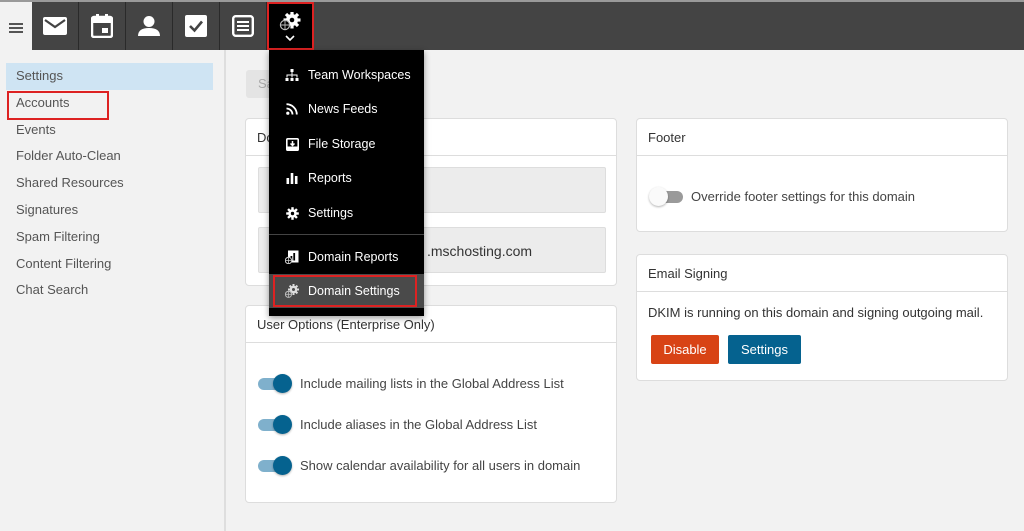 This screenshot has width=1024, height=531. I want to click on envelope-icon, so click(55, 26).